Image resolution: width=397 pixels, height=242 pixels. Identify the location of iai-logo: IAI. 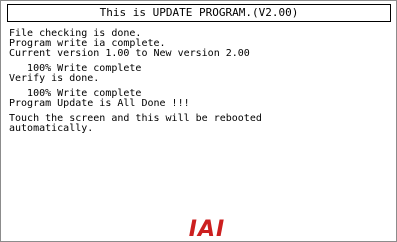
(207, 229).